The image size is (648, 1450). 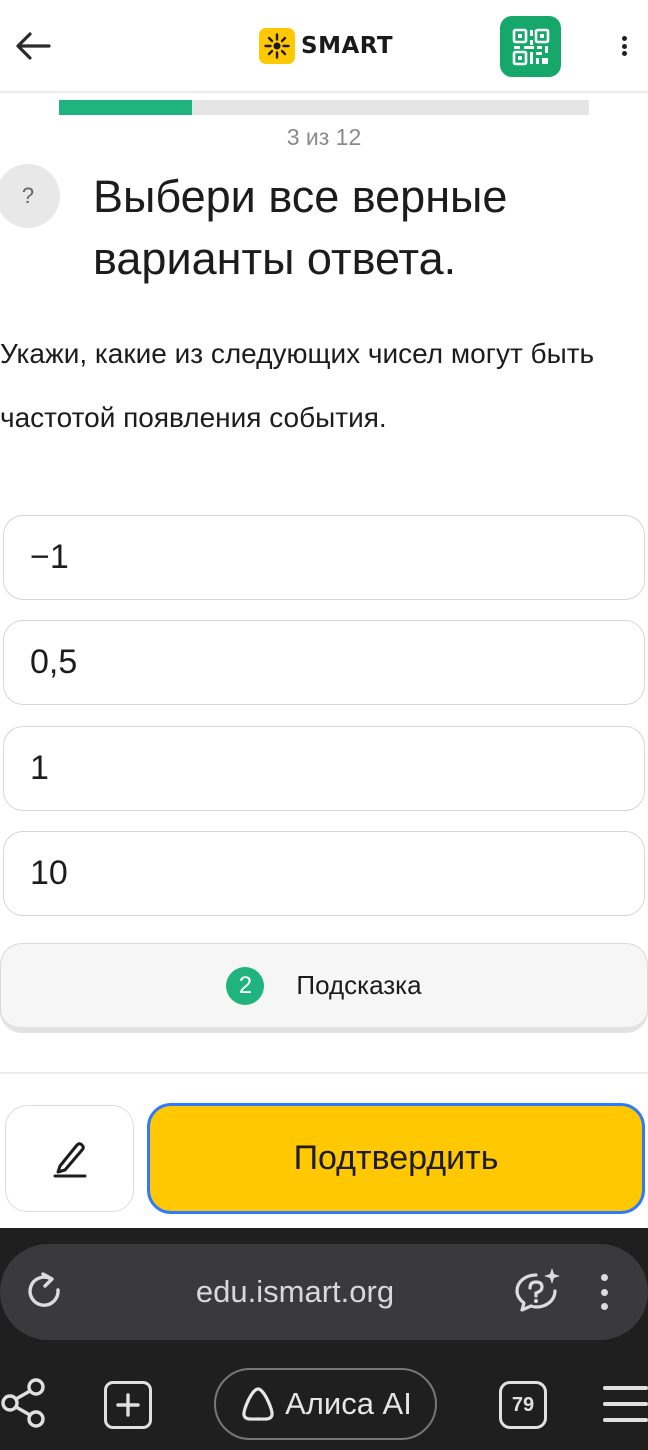 I want to click on more-options-button, so click(x=624, y=46).